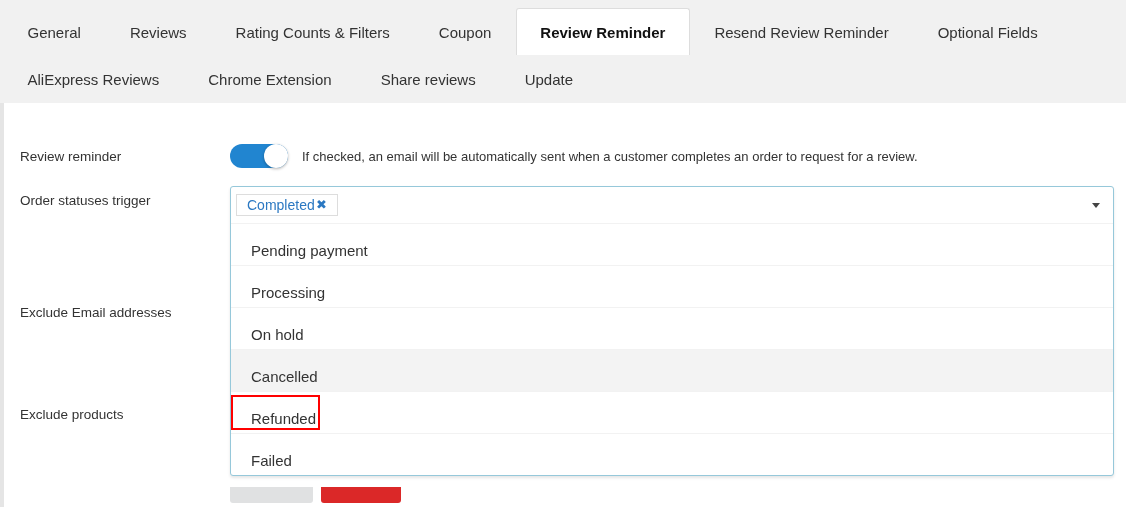  What do you see at coordinates (287, 205) in the screenshot?
I see `selected-tag: Completed✖` at bounding box center [287, 205].